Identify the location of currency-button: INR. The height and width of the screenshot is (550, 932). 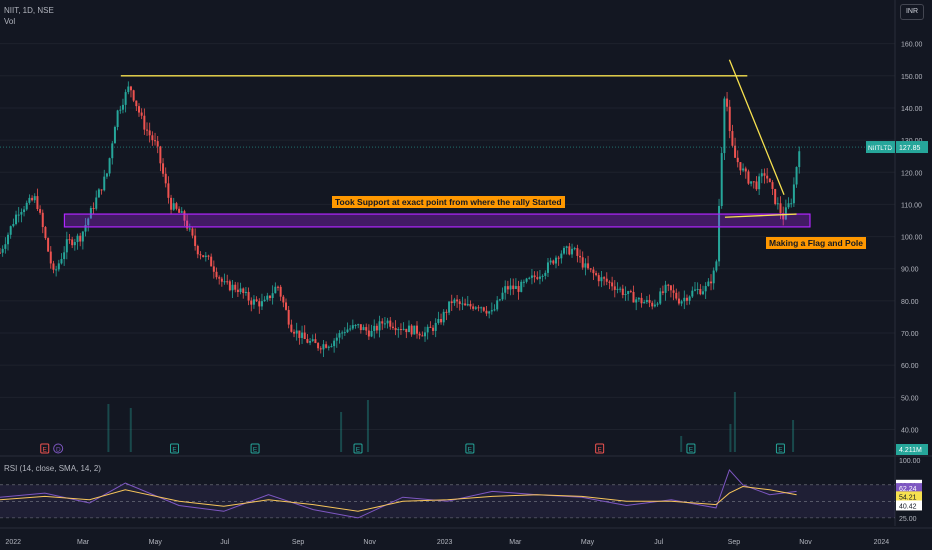
(912, 12).